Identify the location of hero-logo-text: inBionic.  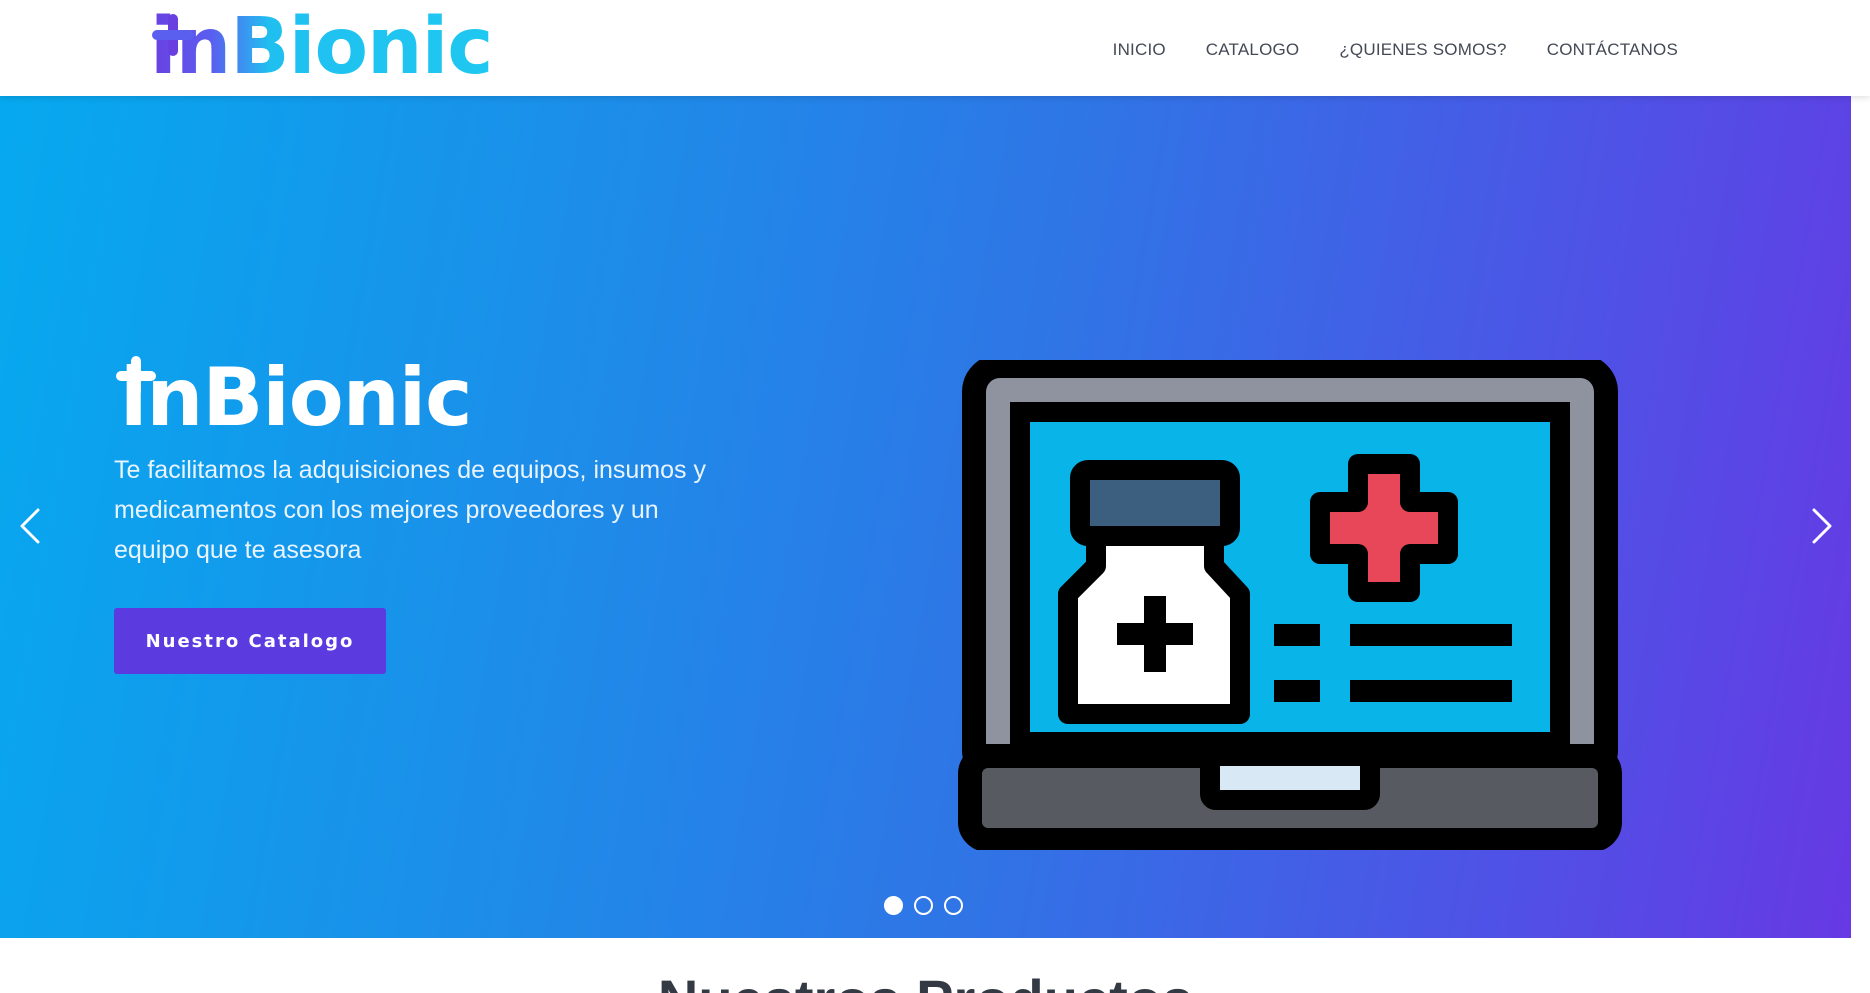
(296, 397).